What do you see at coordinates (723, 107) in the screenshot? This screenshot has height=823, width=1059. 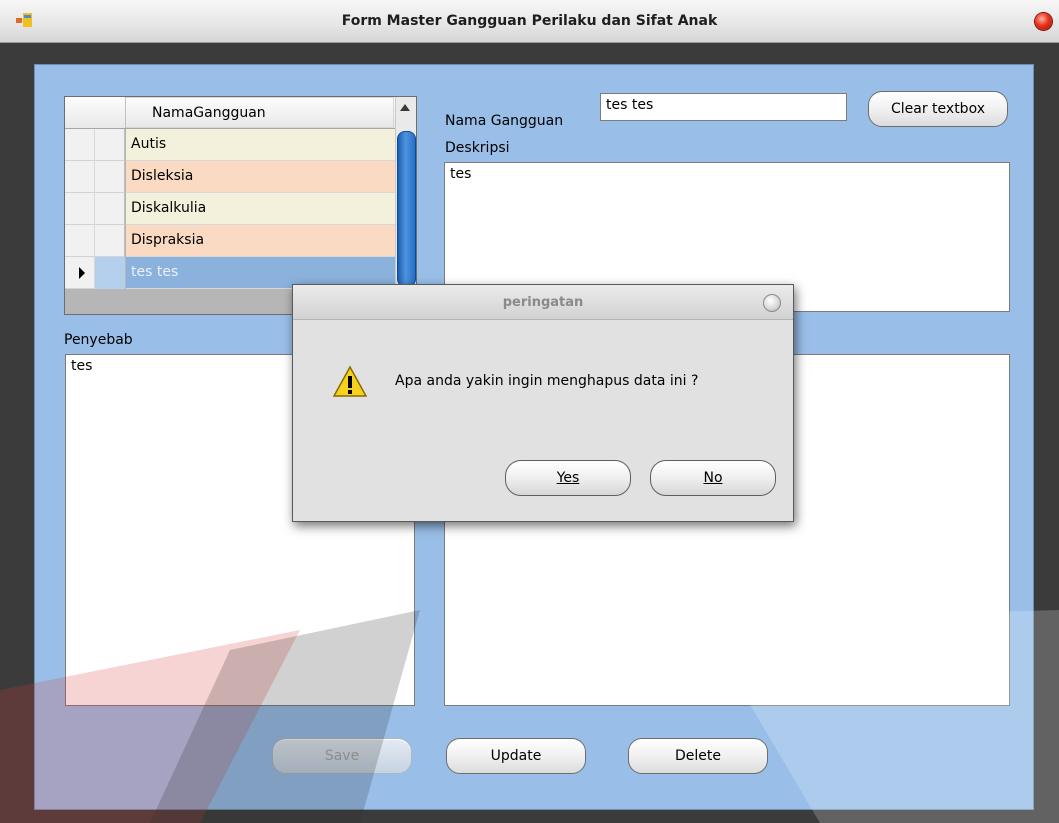 I see `nama-gangguan-input: tes tes` at bounding box center [723, 107].